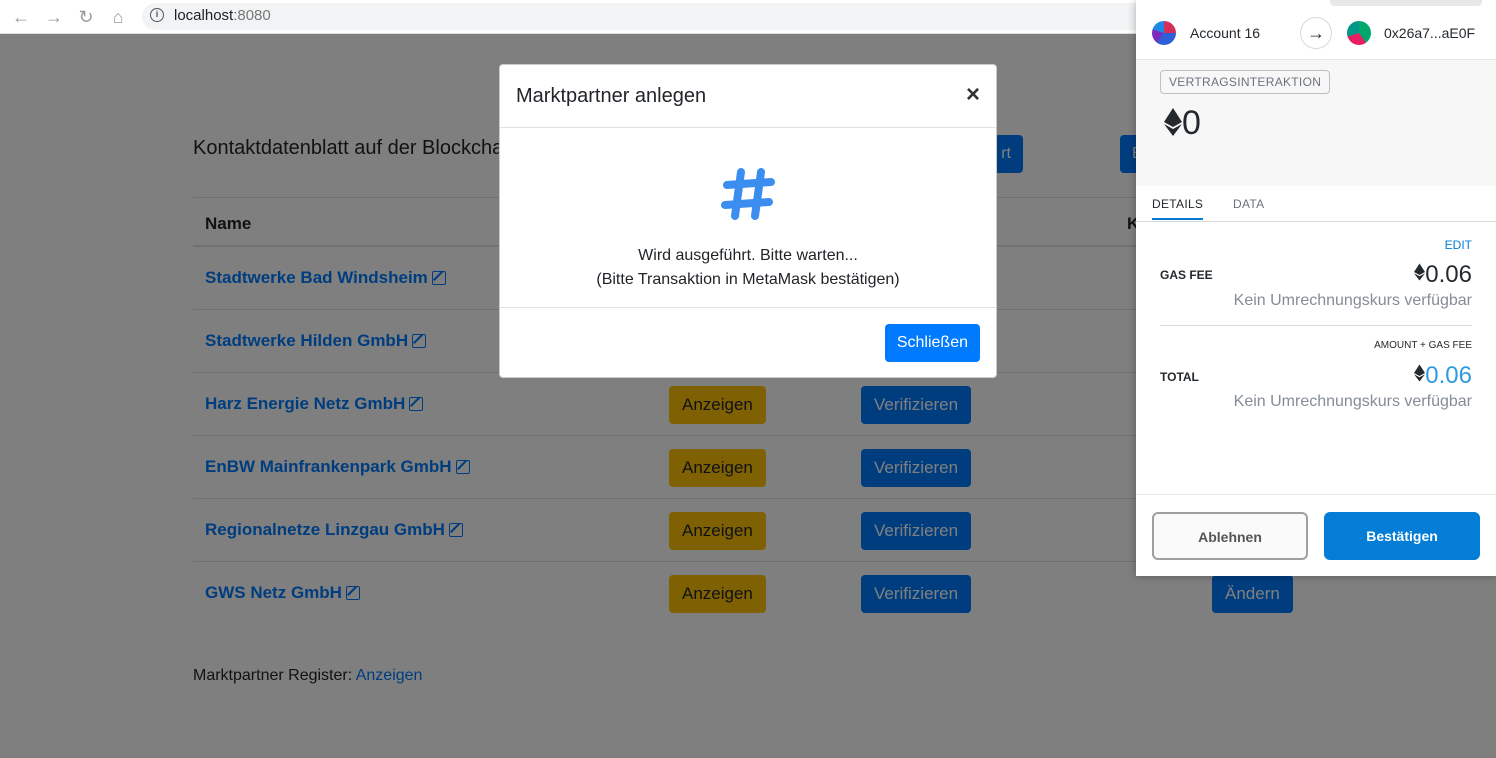  Describe the element at coordinates (222, 15) in the screenshot. I see `url-text: localhost:8080` at that location.